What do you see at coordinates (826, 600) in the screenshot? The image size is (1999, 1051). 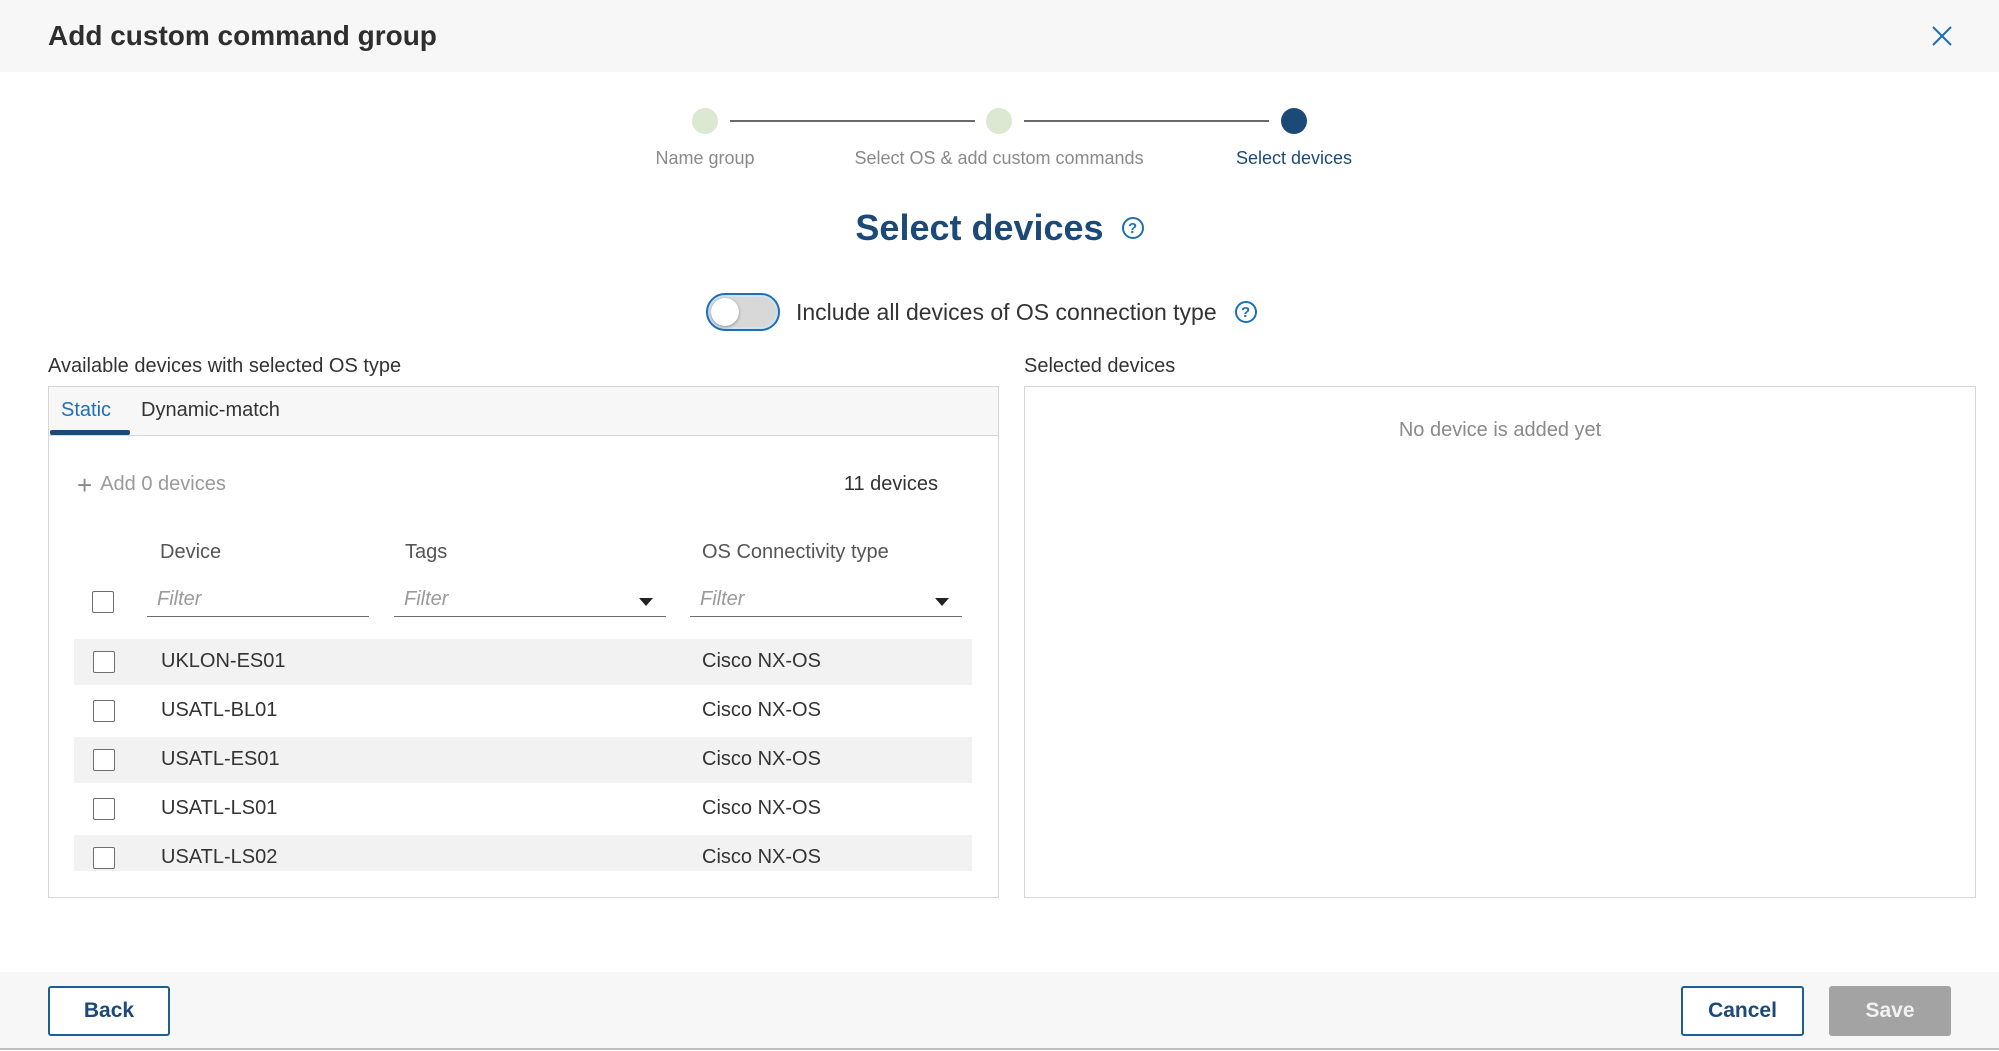 I see `os-filter-input` at bounding box center [826, 600].